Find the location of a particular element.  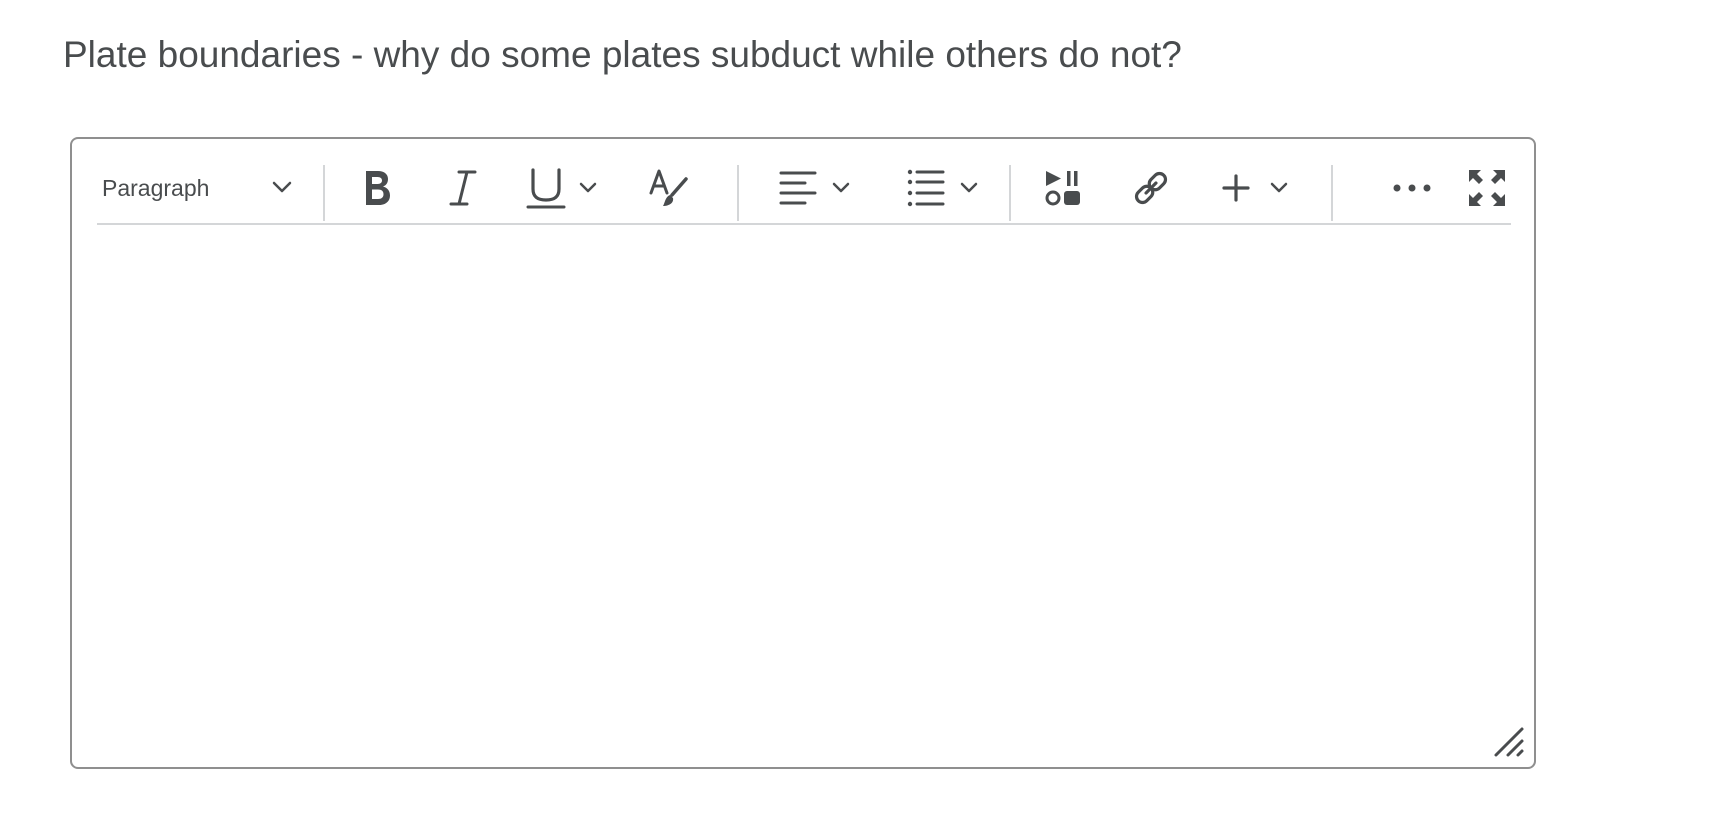

italic-icon is located at coordinates (463, 188).